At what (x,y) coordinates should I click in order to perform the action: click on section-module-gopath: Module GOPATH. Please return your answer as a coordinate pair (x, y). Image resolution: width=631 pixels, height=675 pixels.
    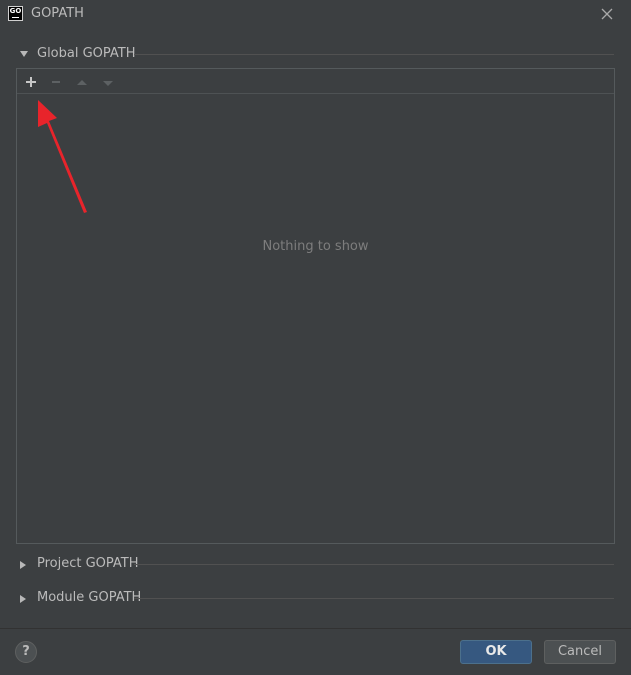
    Looking at the image, I should click on (315, 599).